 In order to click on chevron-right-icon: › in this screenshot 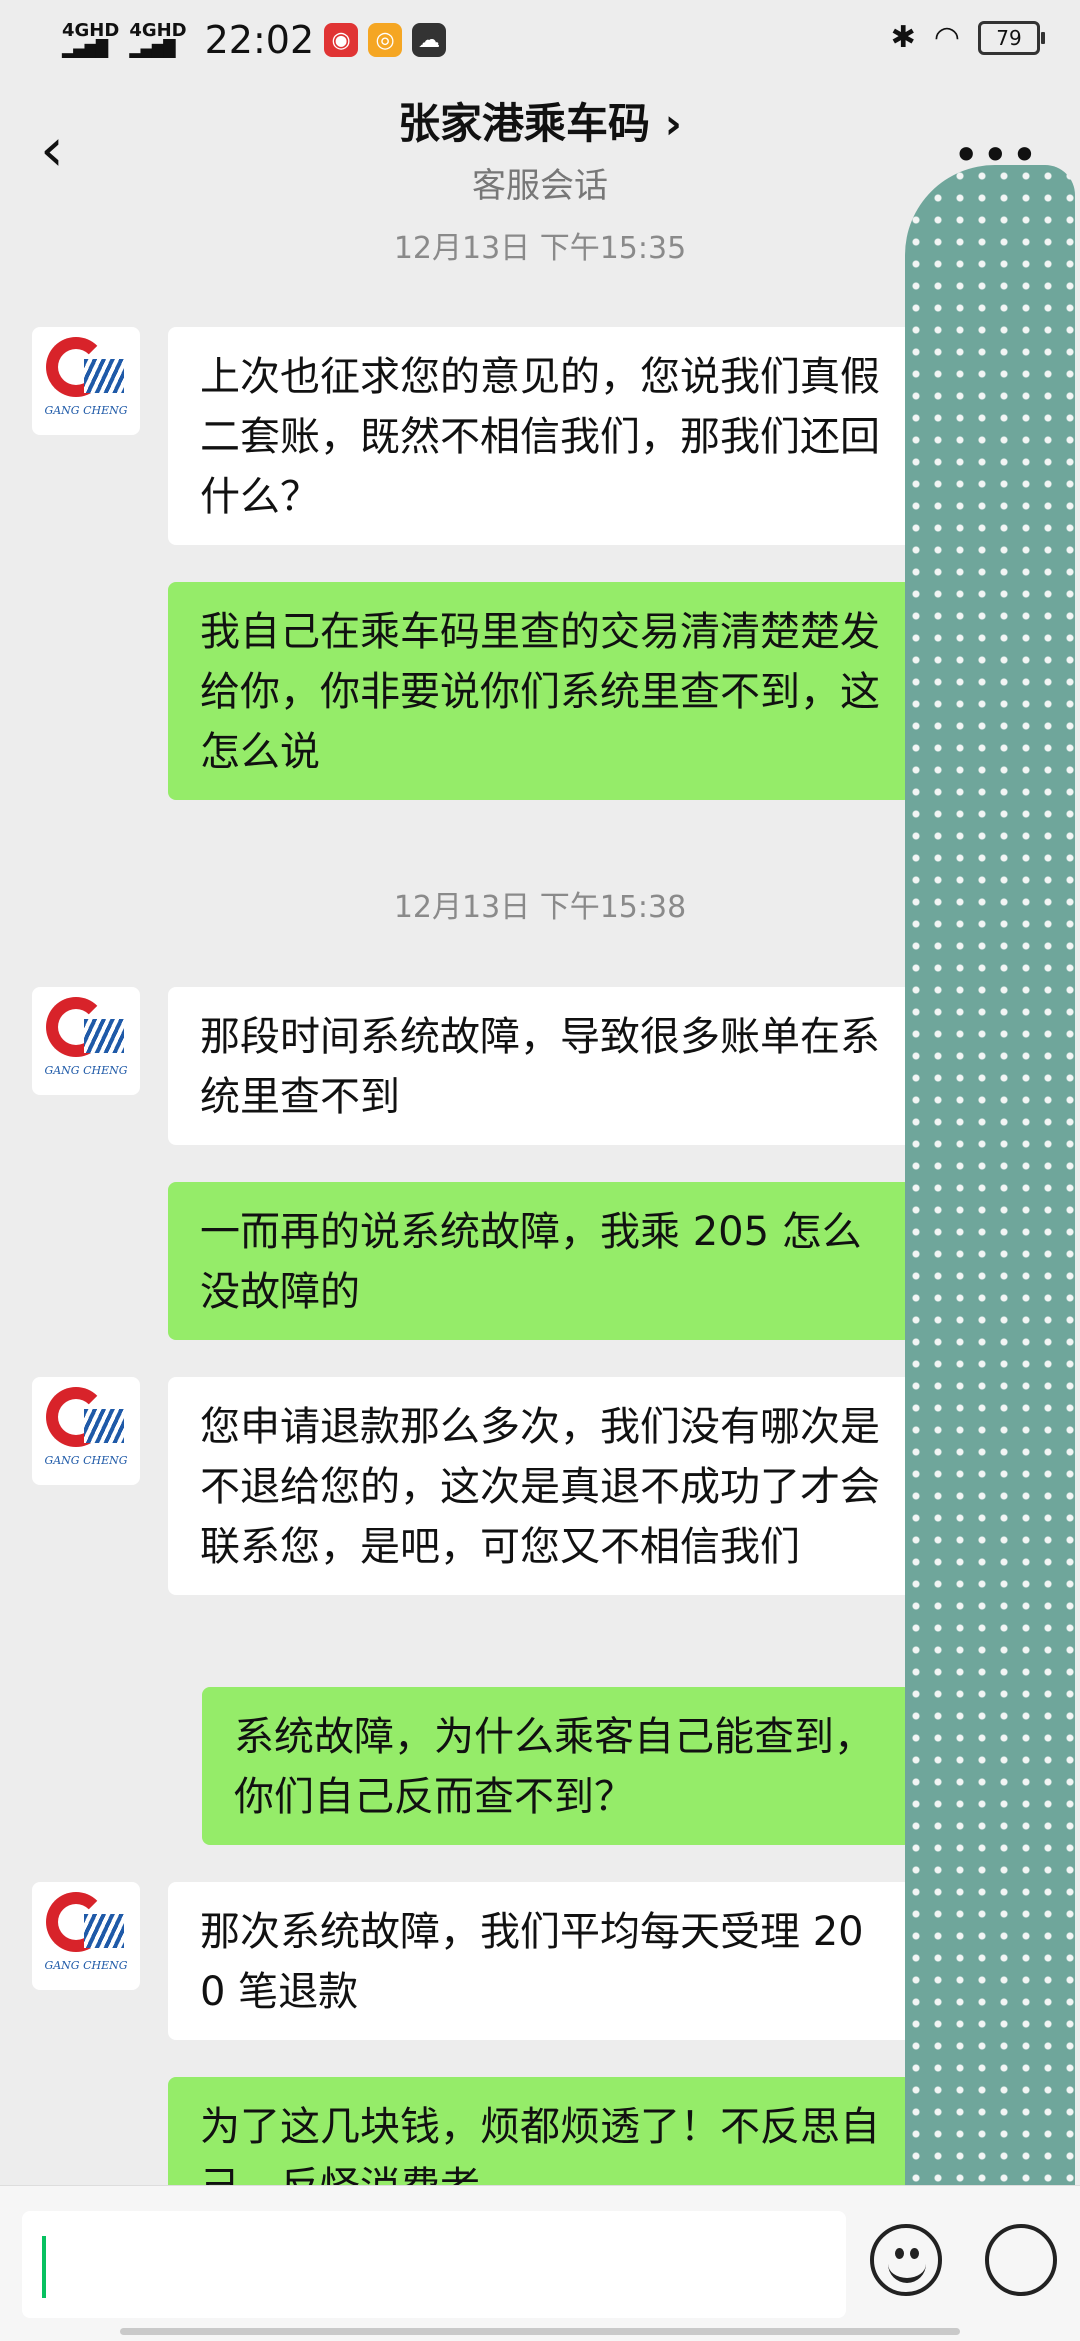, I will do `click(673, 123)`.